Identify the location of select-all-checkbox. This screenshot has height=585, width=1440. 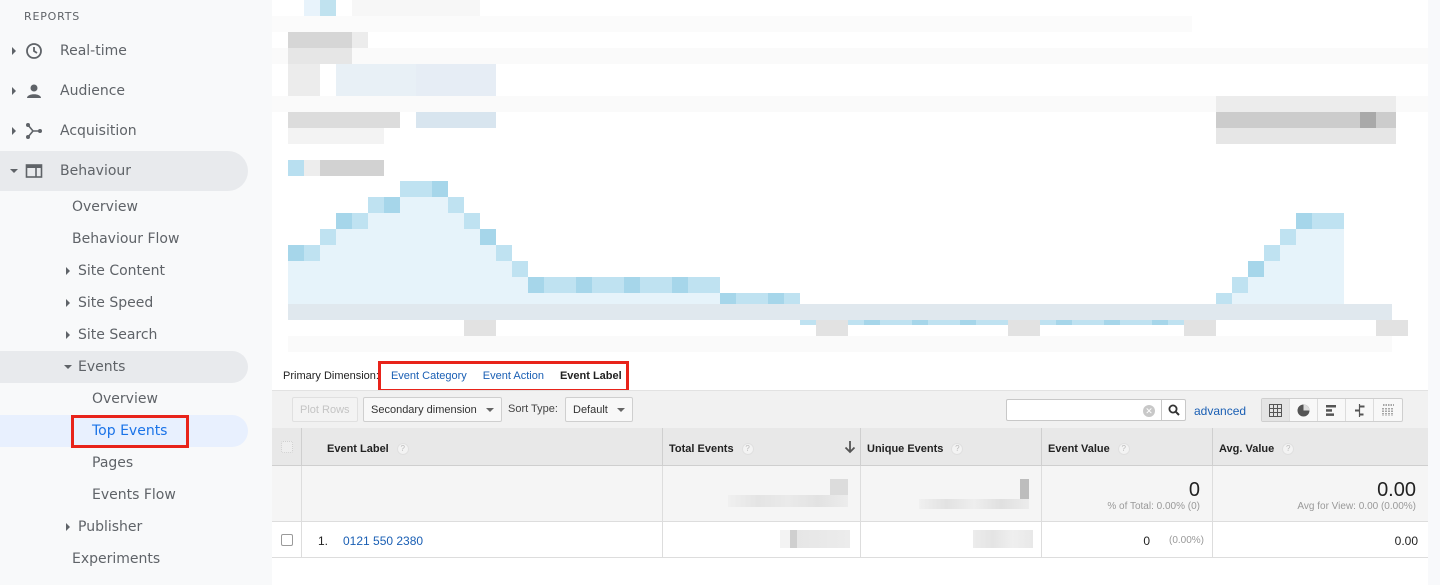
(287, 447).